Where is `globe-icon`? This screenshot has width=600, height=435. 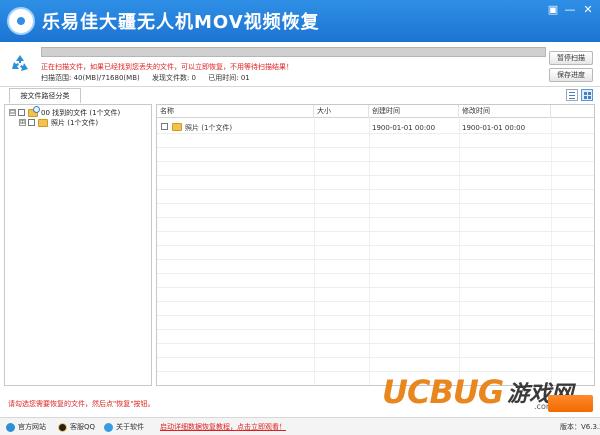 globe-icon is located at coordinates (10, 427).